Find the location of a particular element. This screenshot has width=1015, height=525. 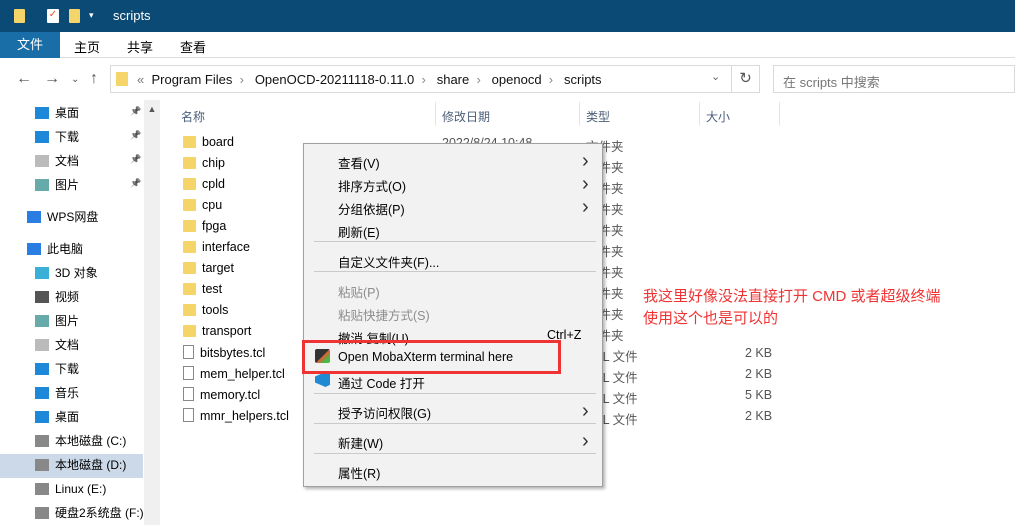

breadcrumb-overflow: « is located at coordinates (140, 79).